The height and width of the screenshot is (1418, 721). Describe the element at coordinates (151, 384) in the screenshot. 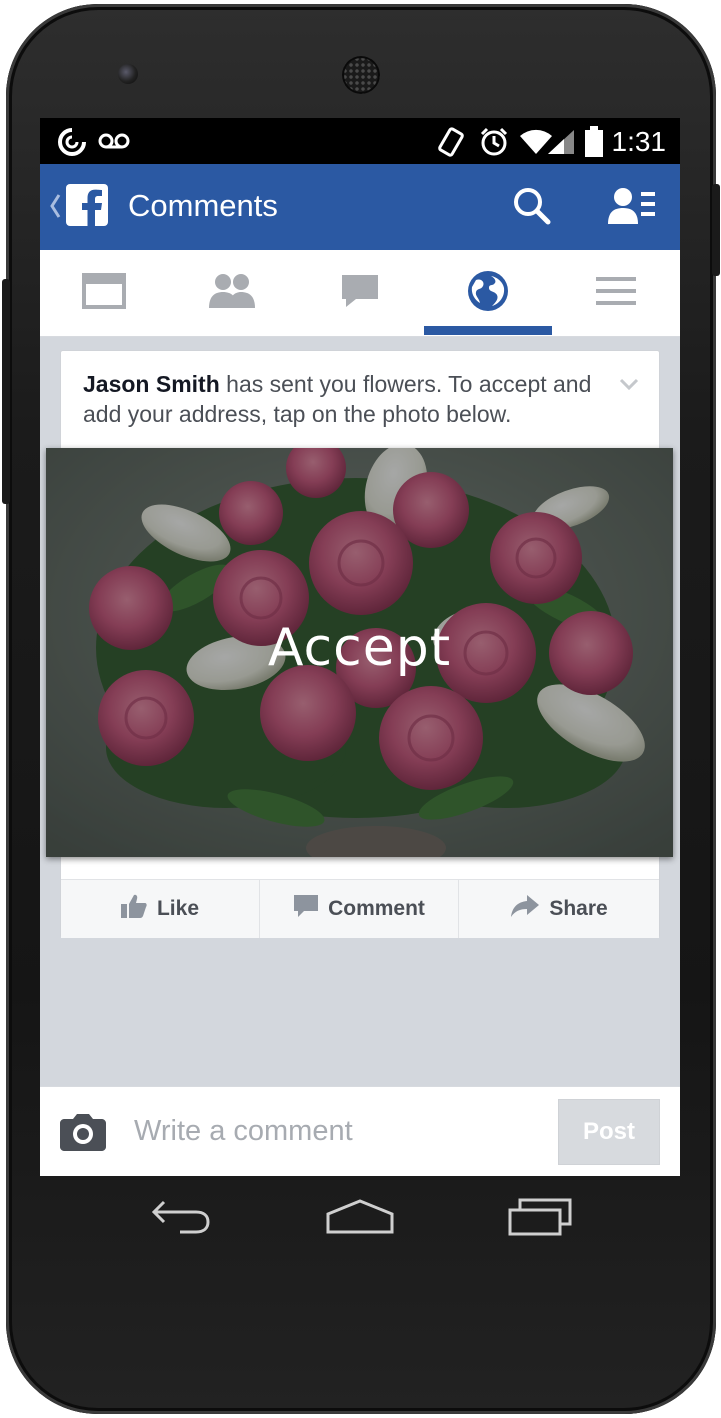

I see `post-author: Jason Smith` at that location.